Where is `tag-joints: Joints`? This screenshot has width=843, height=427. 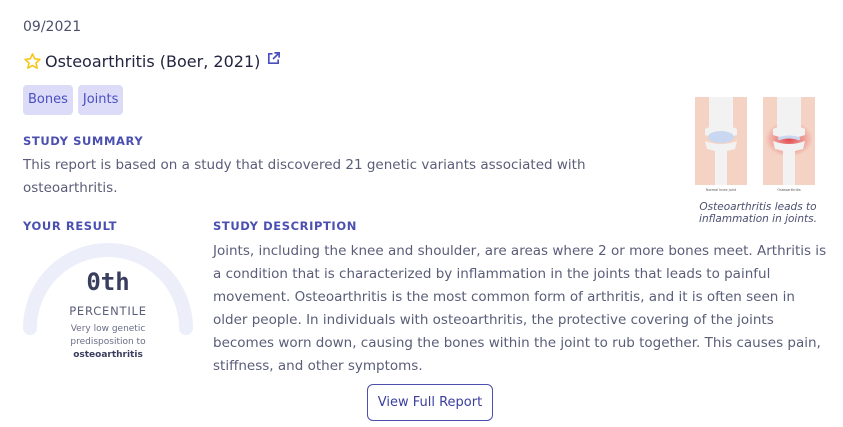
tag-joints: Joints is located at coordinates (100, 100).